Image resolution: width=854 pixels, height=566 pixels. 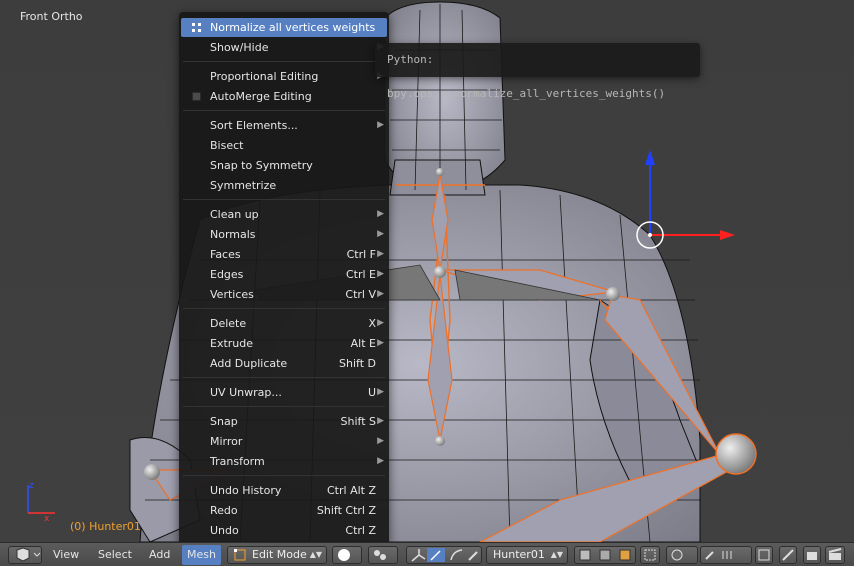 I want to click on menu-item-shortcut: Ctrl V, so click(x=360, y=294).